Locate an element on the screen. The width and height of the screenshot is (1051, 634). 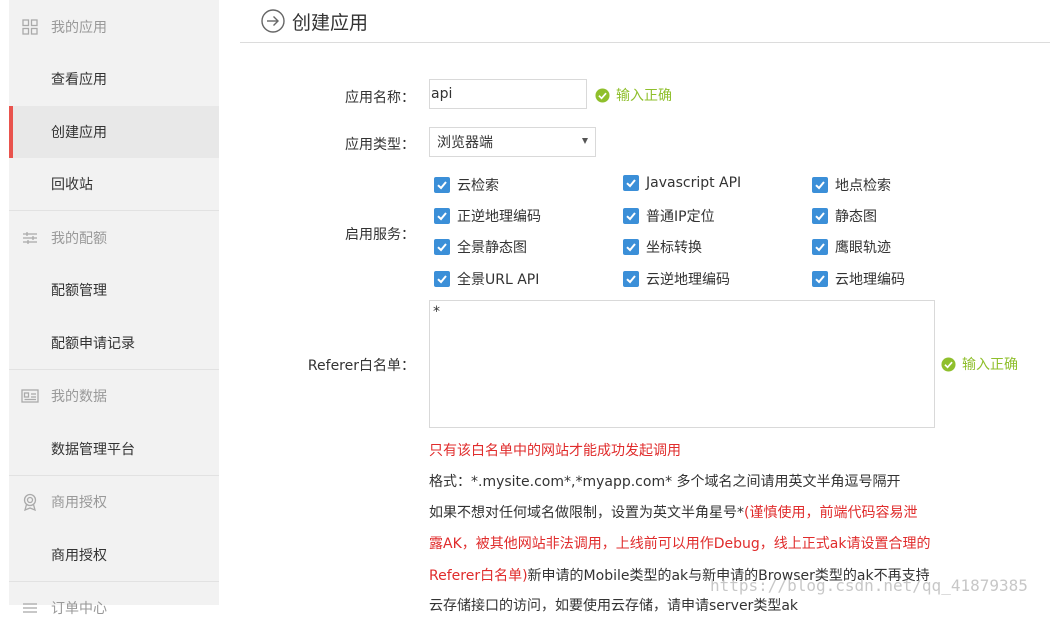
app-name-valid-hint: 输入正确 is located at coordinates (633, 95).